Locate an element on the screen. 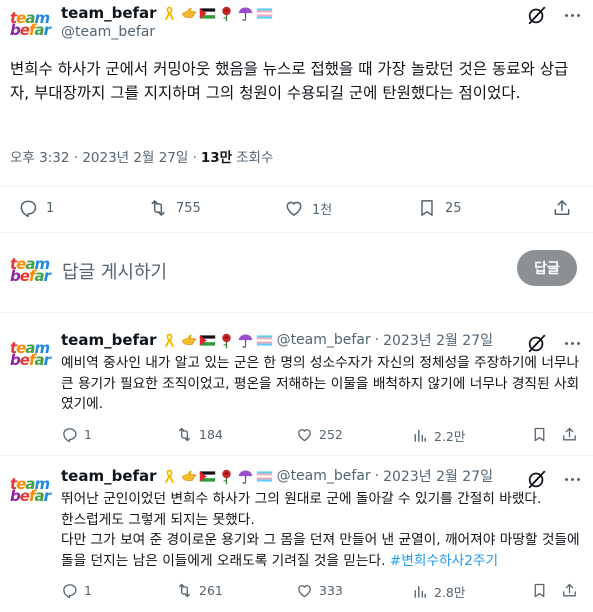 This screenshot has height=612, width=593. tweet-timestamp: 오후 3:32 · 2023년 2월 27일 · is located at coordinates (103, 156).